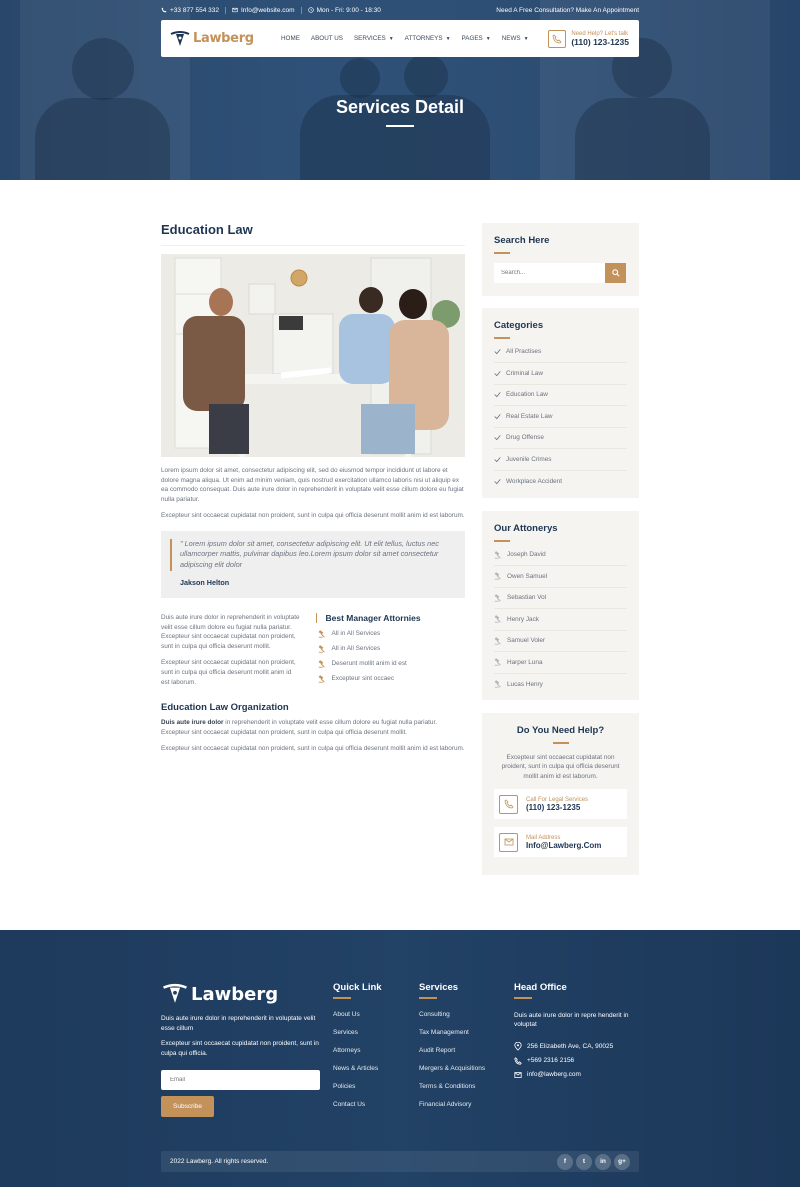 The width and height of the screenshot is (800, 1187). I want to click on service-link: Financial Advisory, so click(464, 1110).